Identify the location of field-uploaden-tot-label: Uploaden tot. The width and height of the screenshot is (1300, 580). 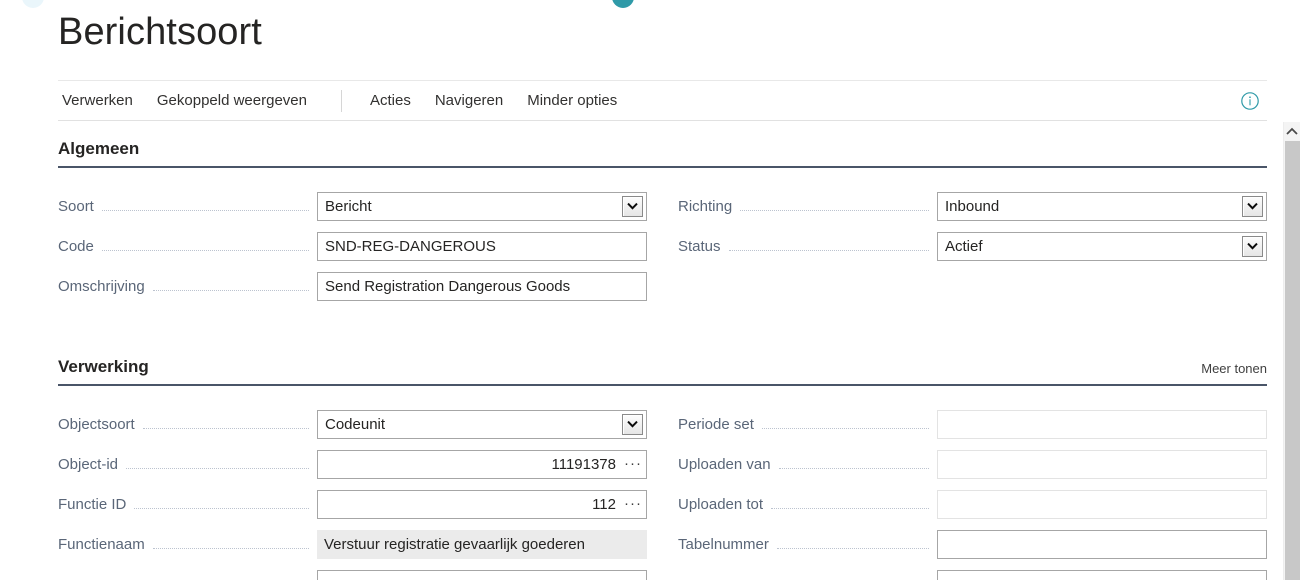
(721, 504).